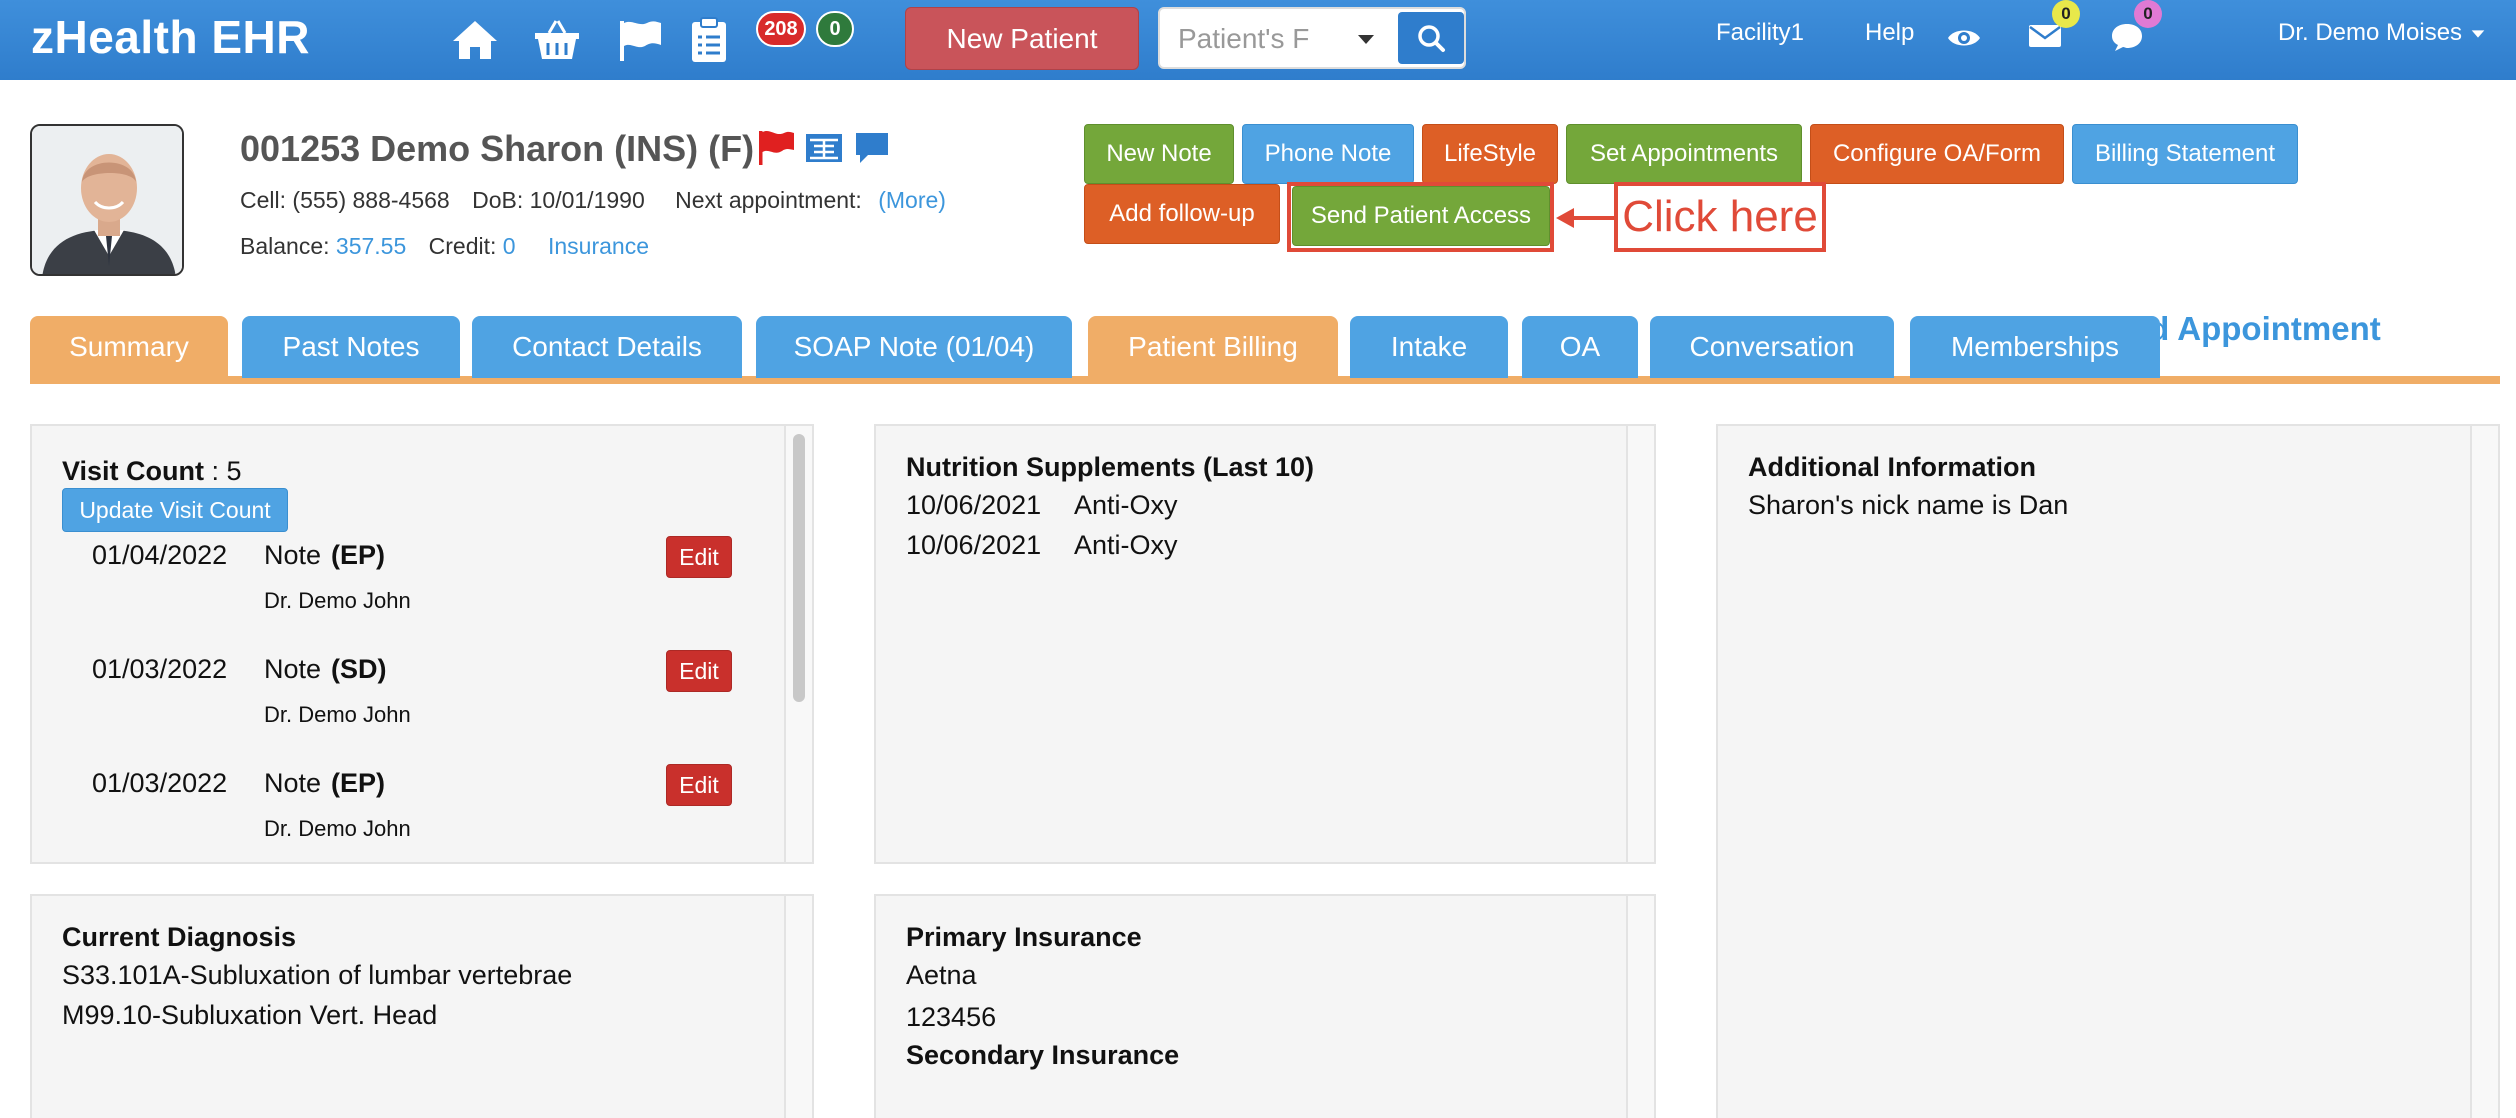  Describe the element at coordinates (285, 246) in the screenshot. I see `balance-label: Balance:` at that location.